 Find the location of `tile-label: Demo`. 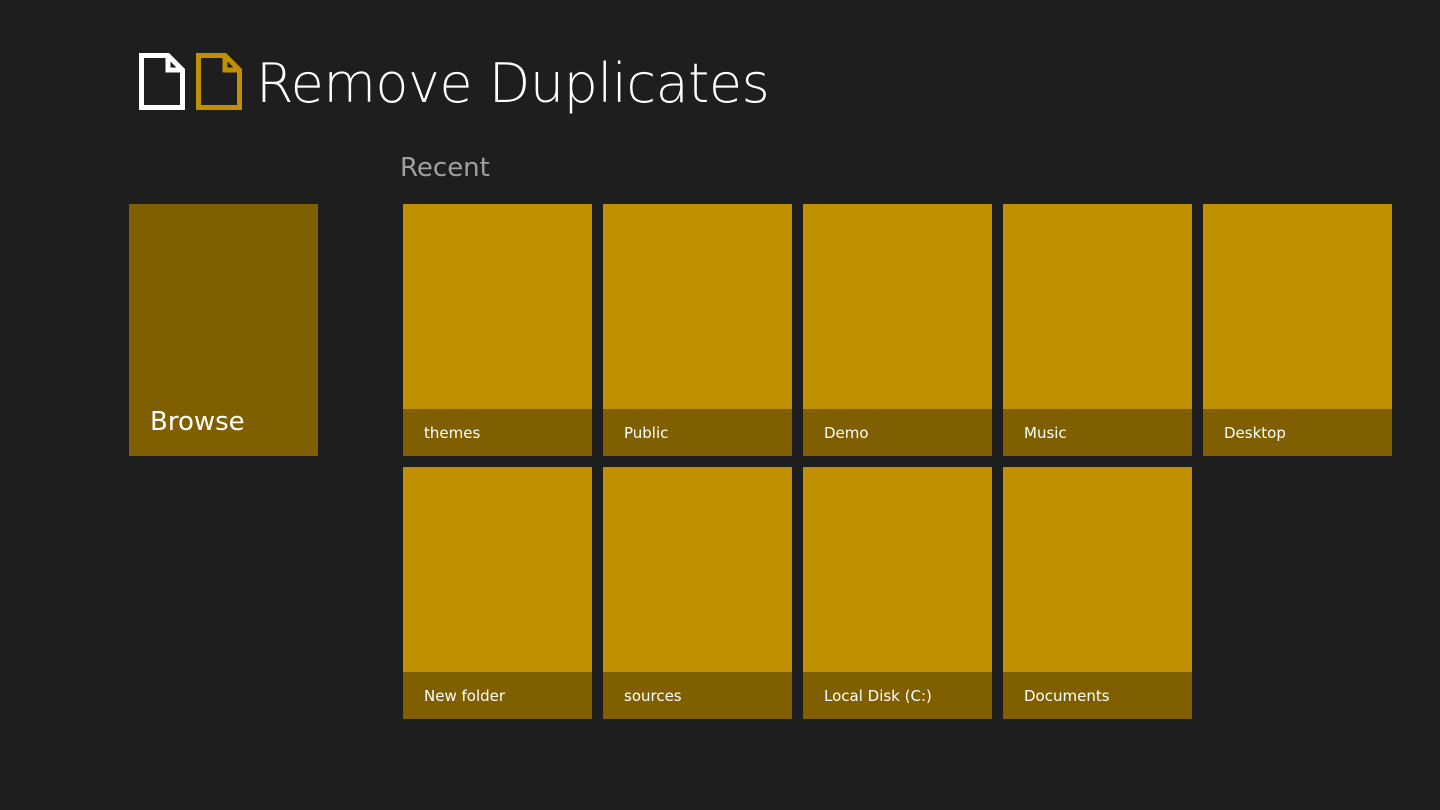

tile-label: Demo is located at coordinates (846, 432).